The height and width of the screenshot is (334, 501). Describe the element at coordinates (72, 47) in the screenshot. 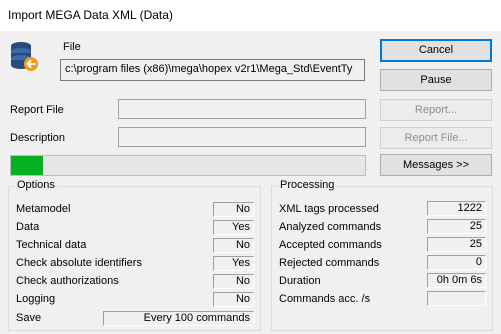

I see `file-label: File` at that location.